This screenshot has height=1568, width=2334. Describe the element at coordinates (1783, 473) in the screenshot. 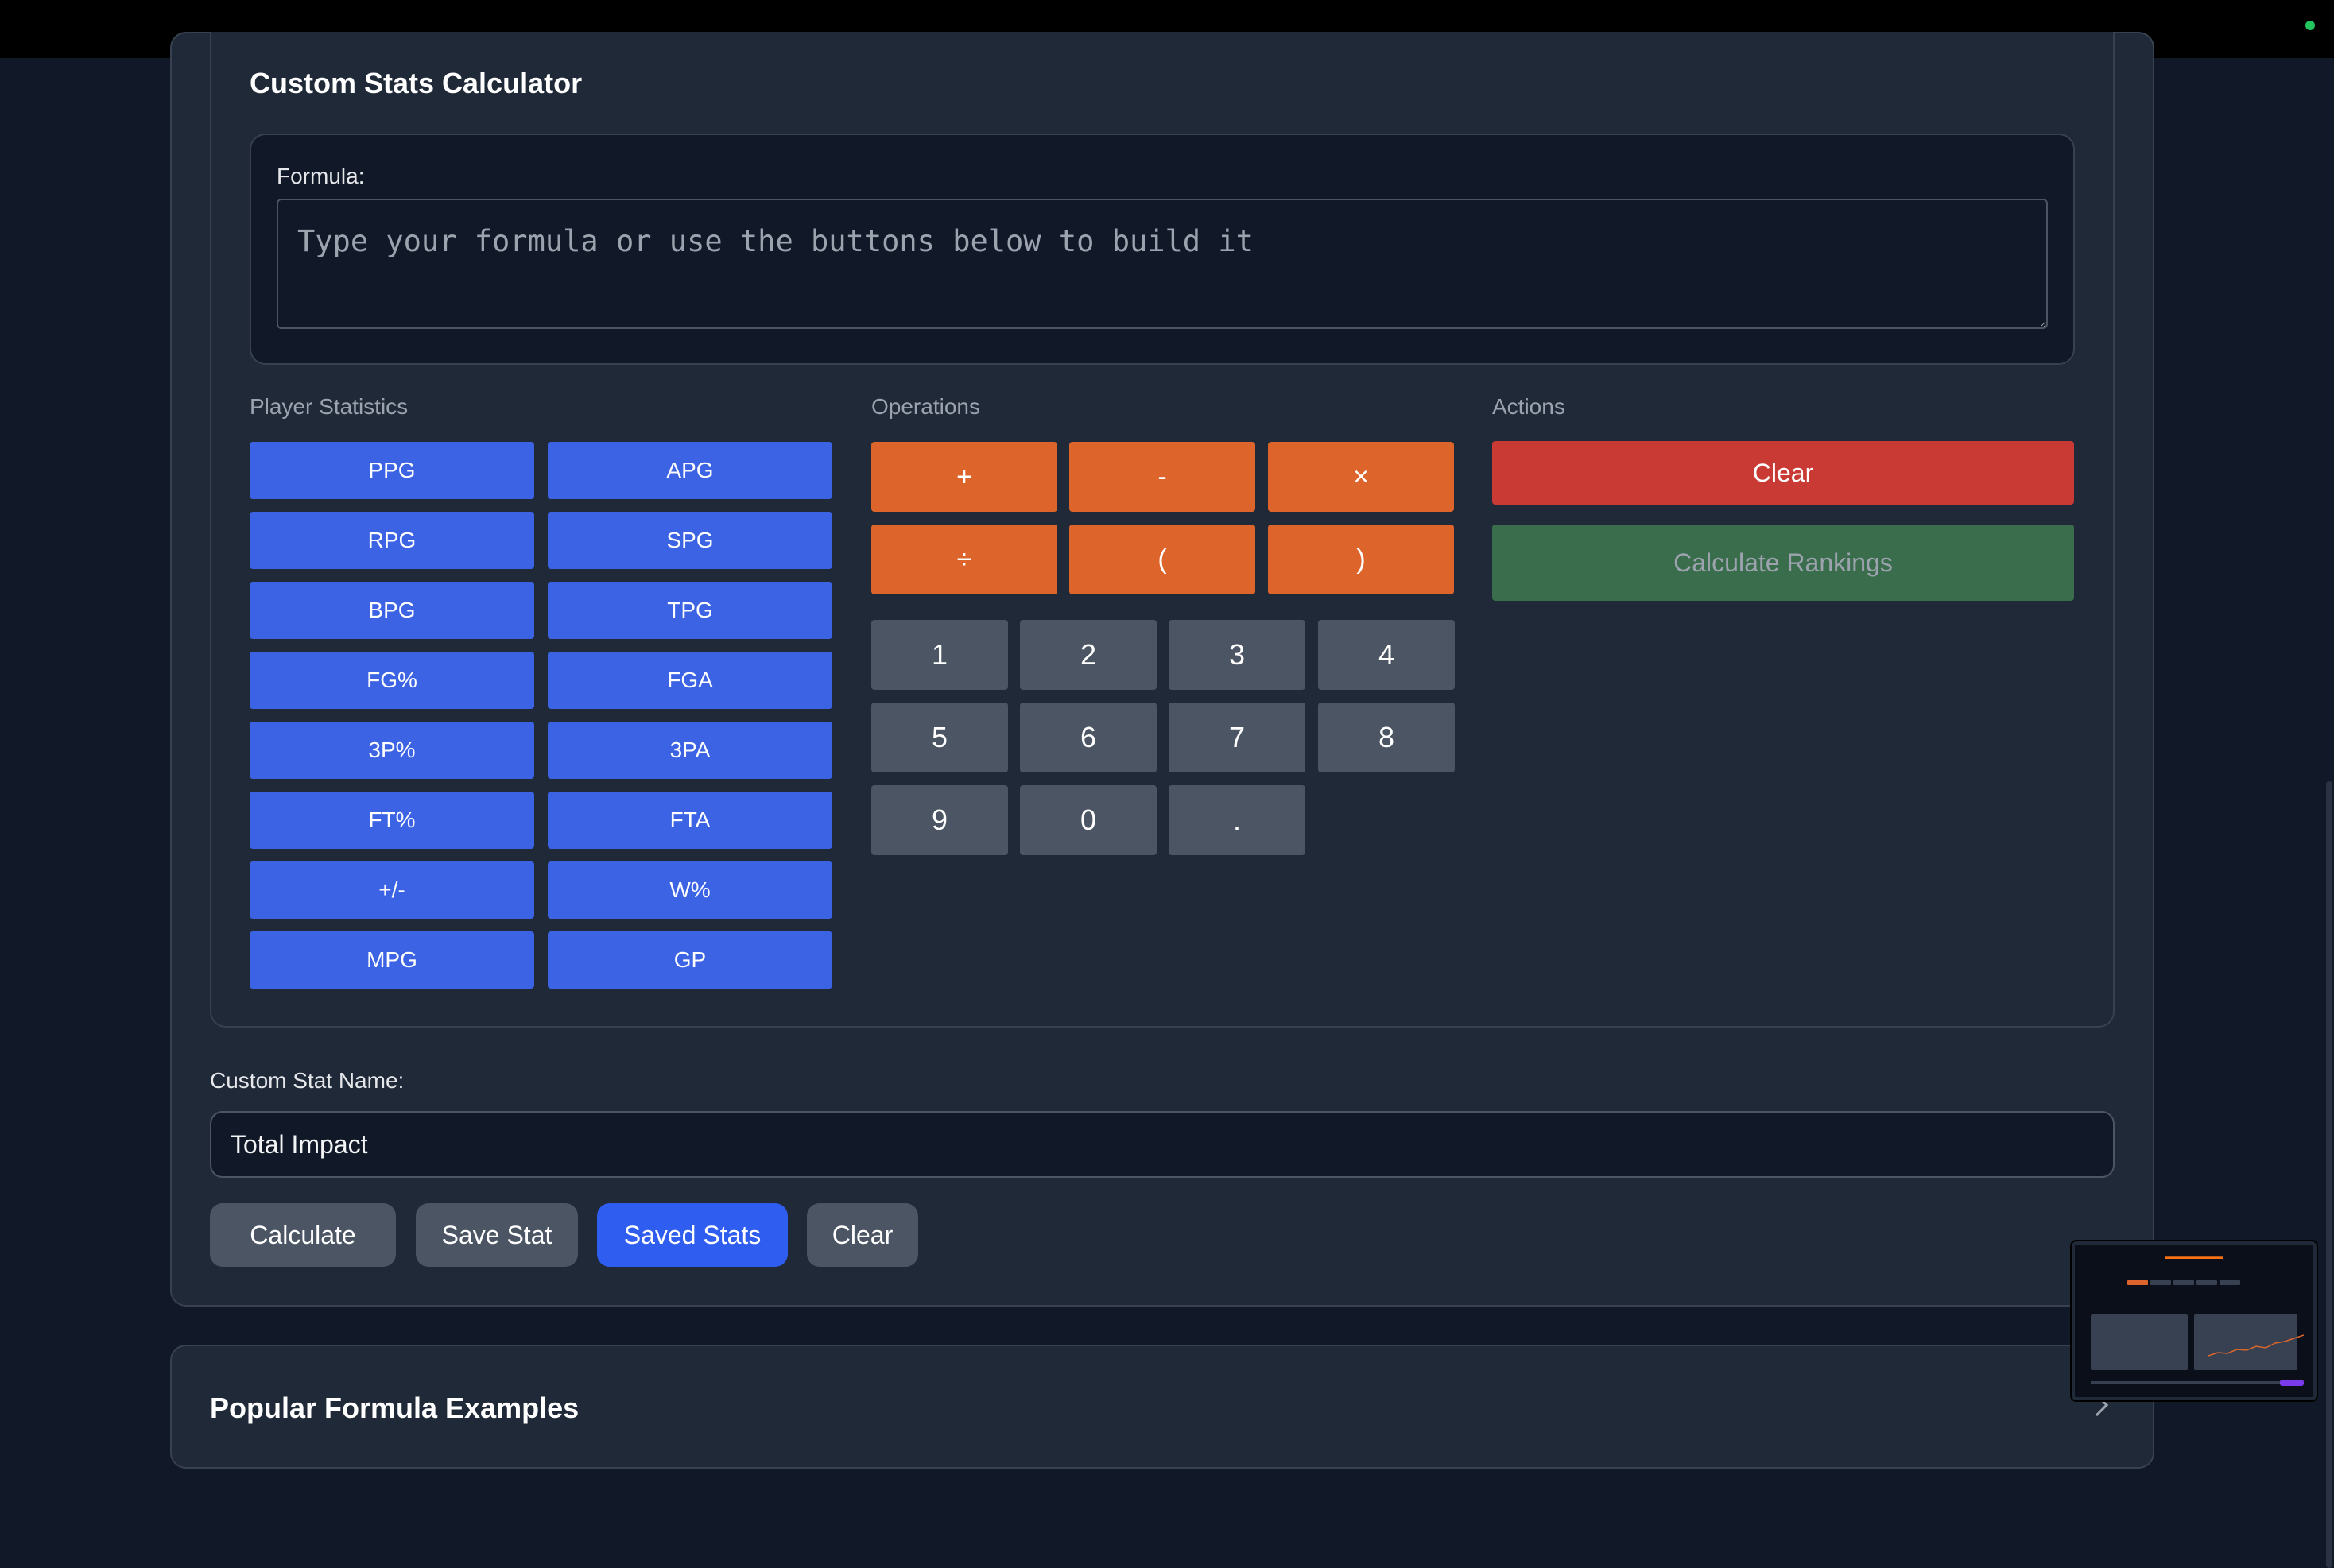

I see `clear-formula-button: Clear` at that location.